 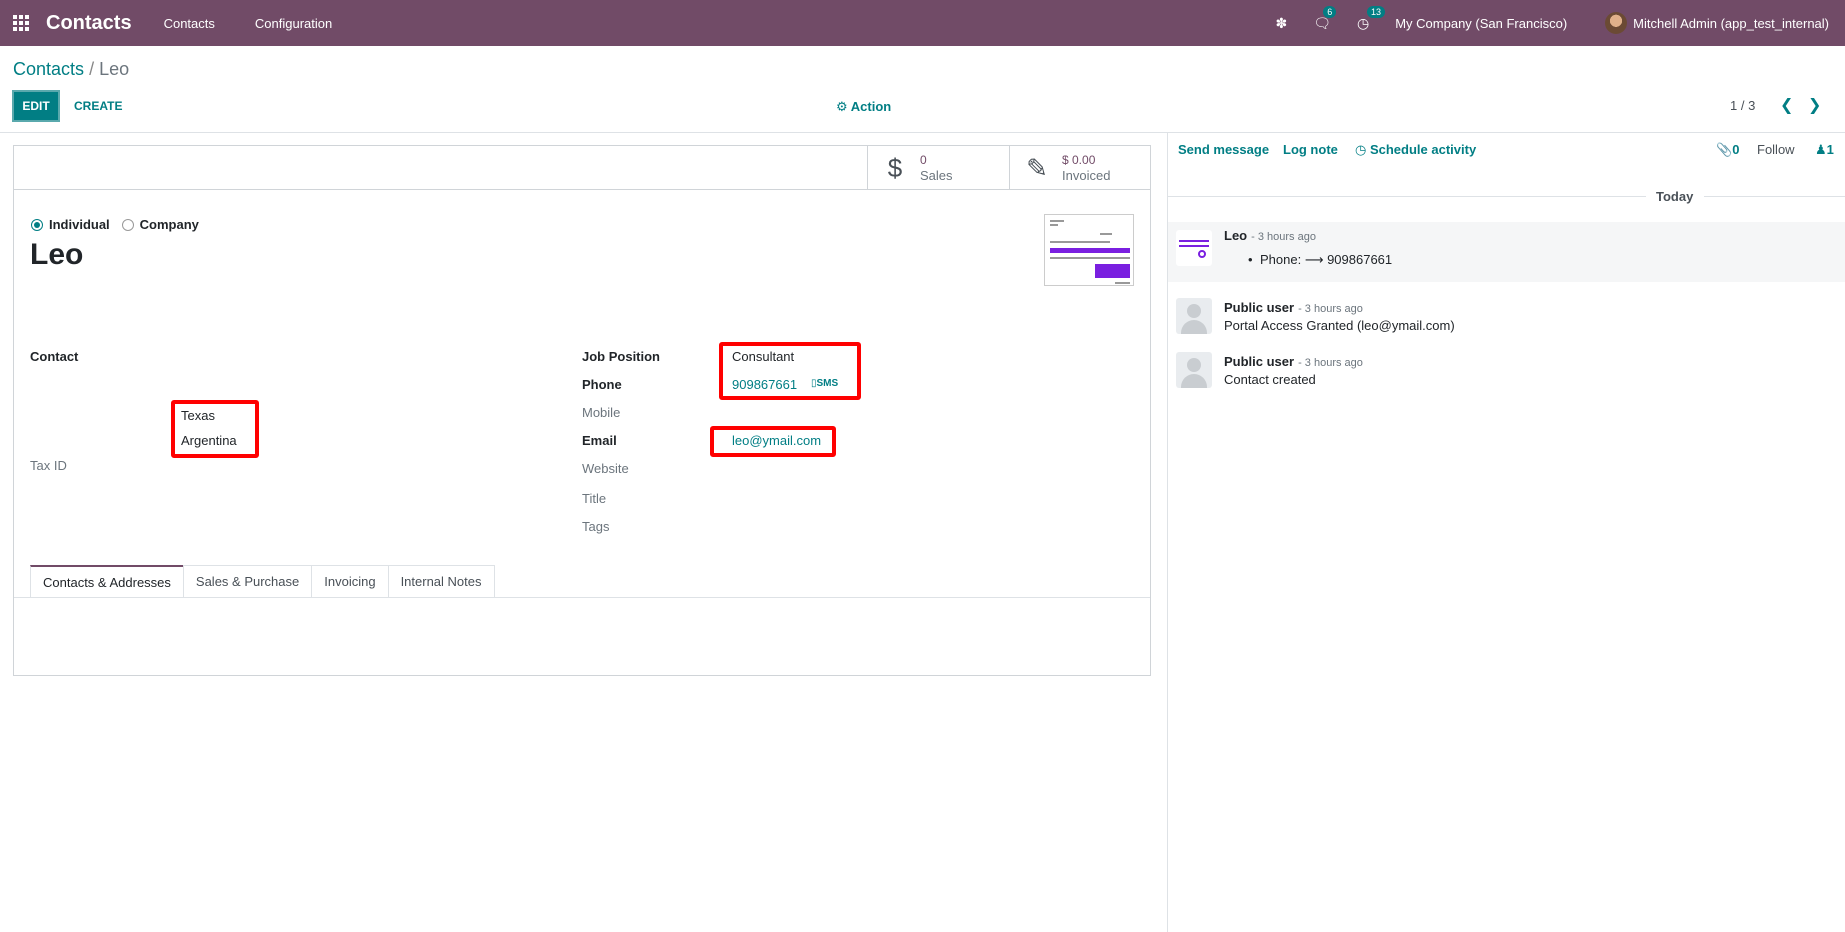 What do you see at coordinates (1776, 149) in the screenshot?
I see `follow-button: Follow` at bounding box center [1776, 149].